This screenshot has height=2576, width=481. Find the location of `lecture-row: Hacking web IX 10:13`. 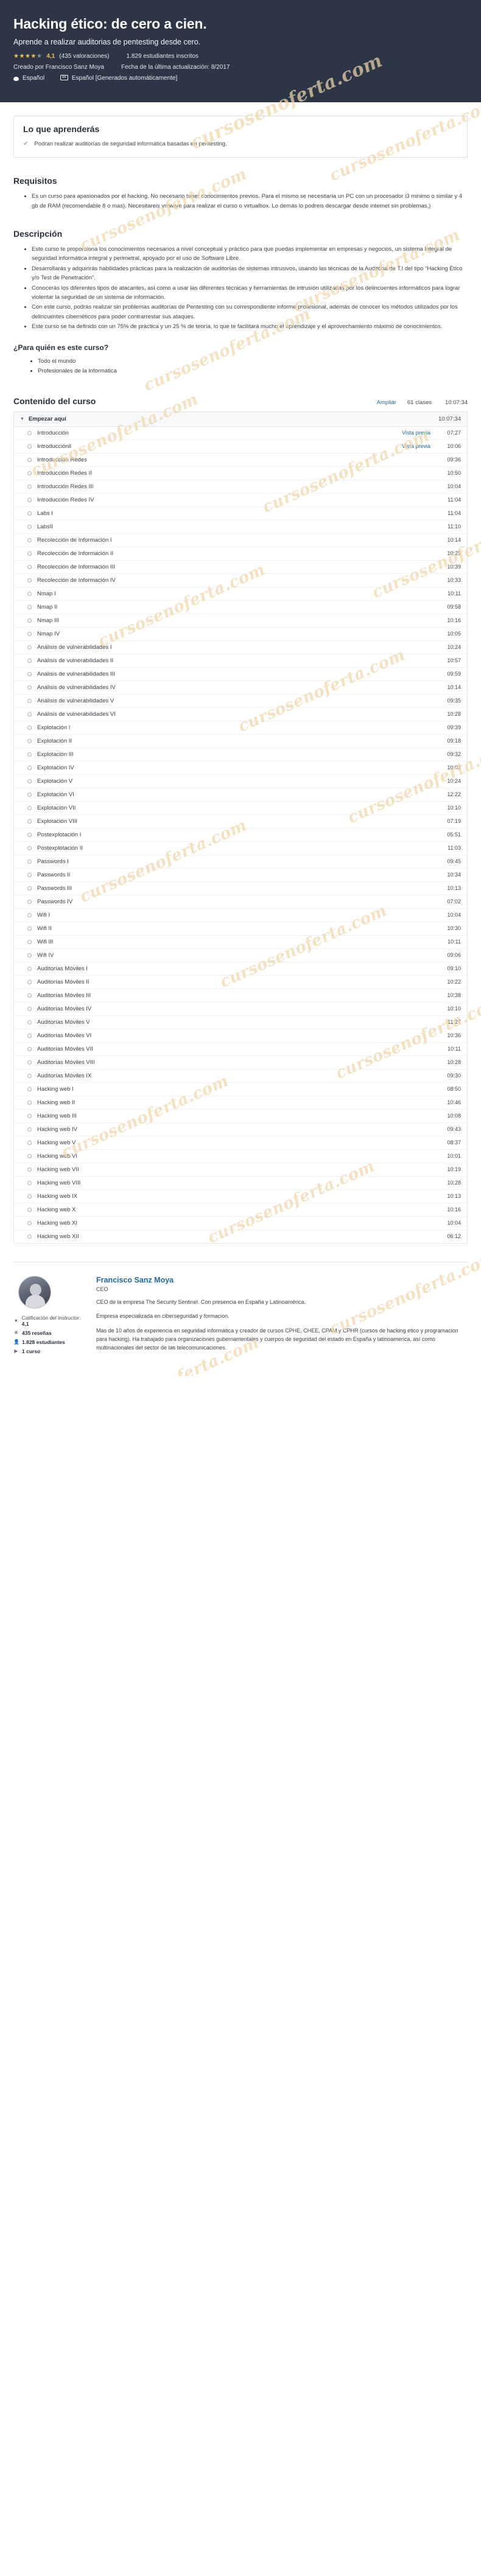

lecture-row: Hacking web IX 10:13 is located at coordinates (240, 1196).